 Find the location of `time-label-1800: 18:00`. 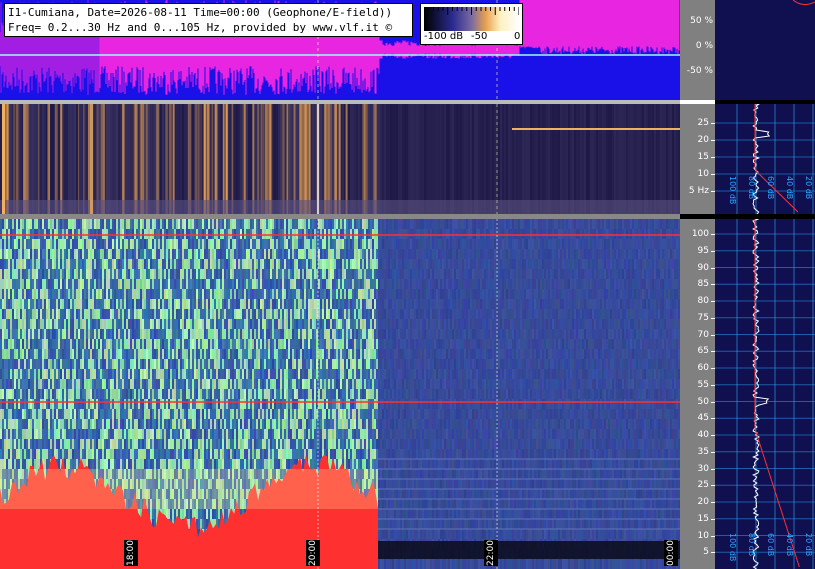

time-label-1800: 18:00 is located at coordinates (131, 553).